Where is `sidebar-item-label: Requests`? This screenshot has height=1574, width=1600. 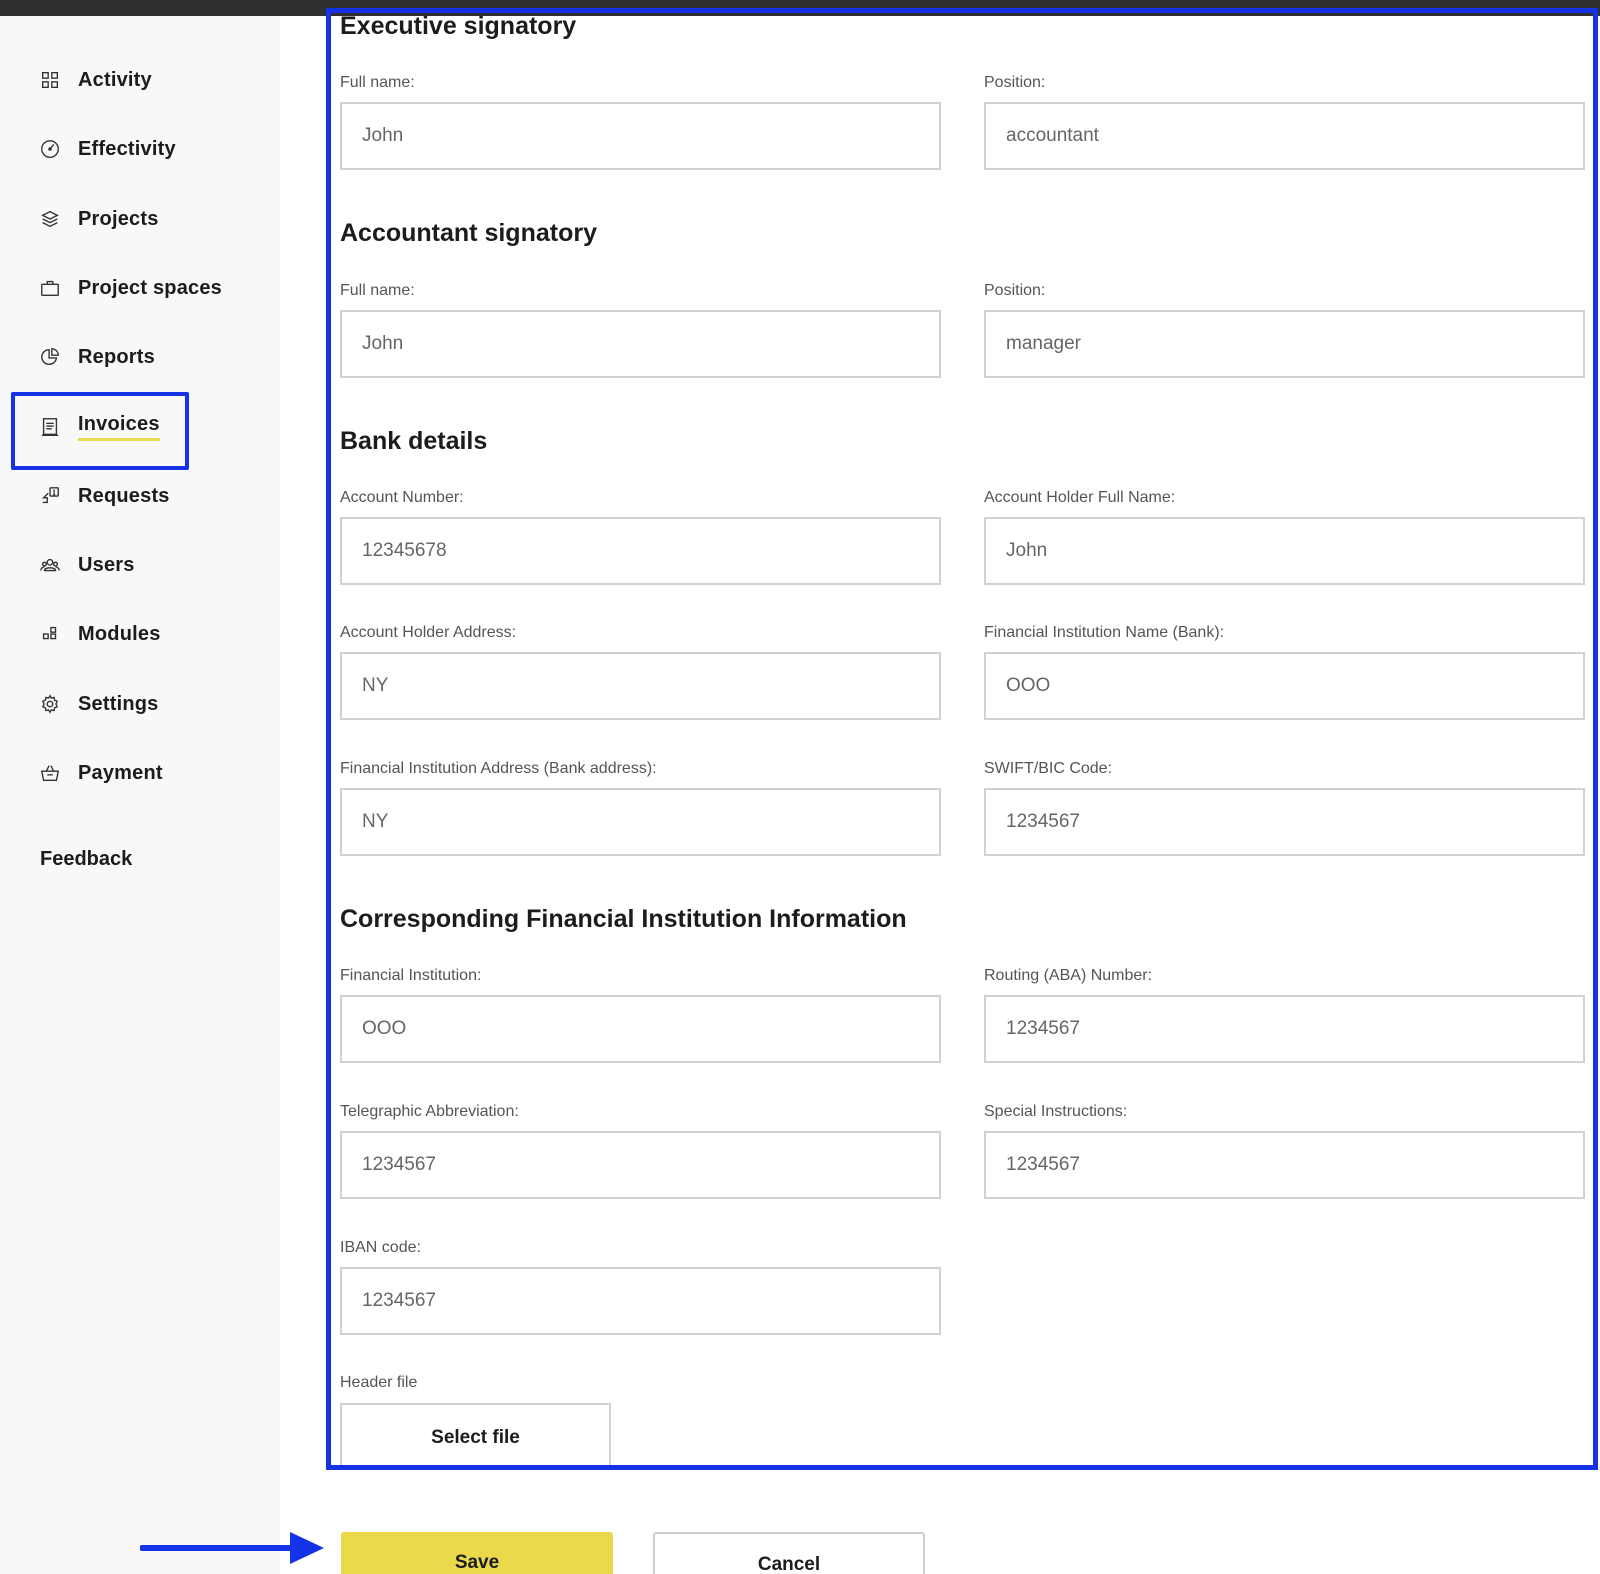 sidebar-item-label: Requests is located at coordinates (124, 495).